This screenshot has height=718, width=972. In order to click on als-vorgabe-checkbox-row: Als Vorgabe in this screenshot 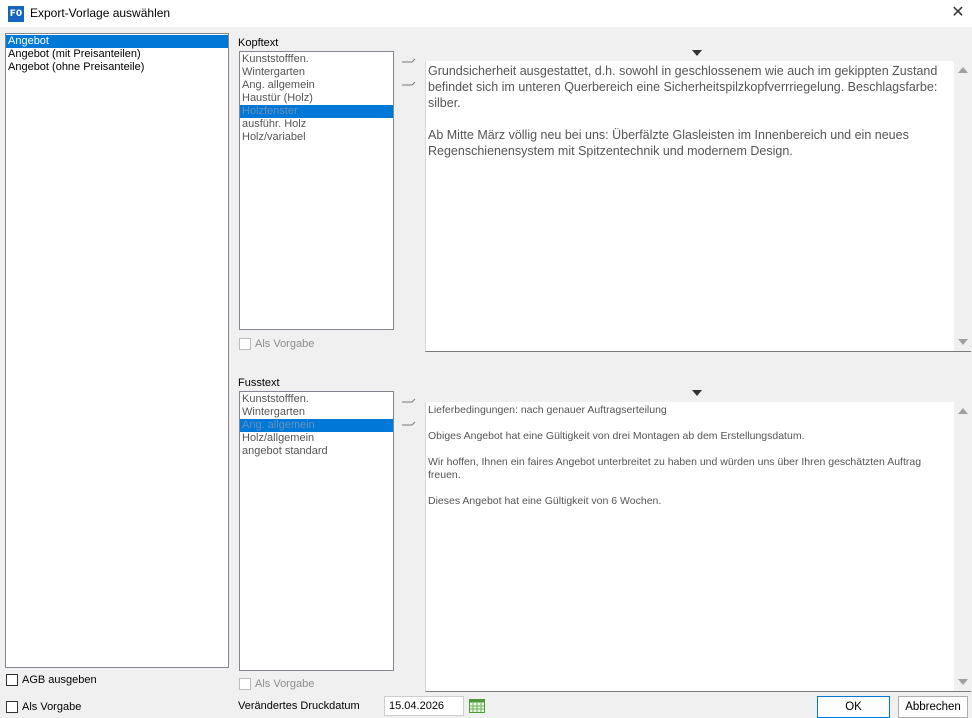, I will do `click(43, 707)`.